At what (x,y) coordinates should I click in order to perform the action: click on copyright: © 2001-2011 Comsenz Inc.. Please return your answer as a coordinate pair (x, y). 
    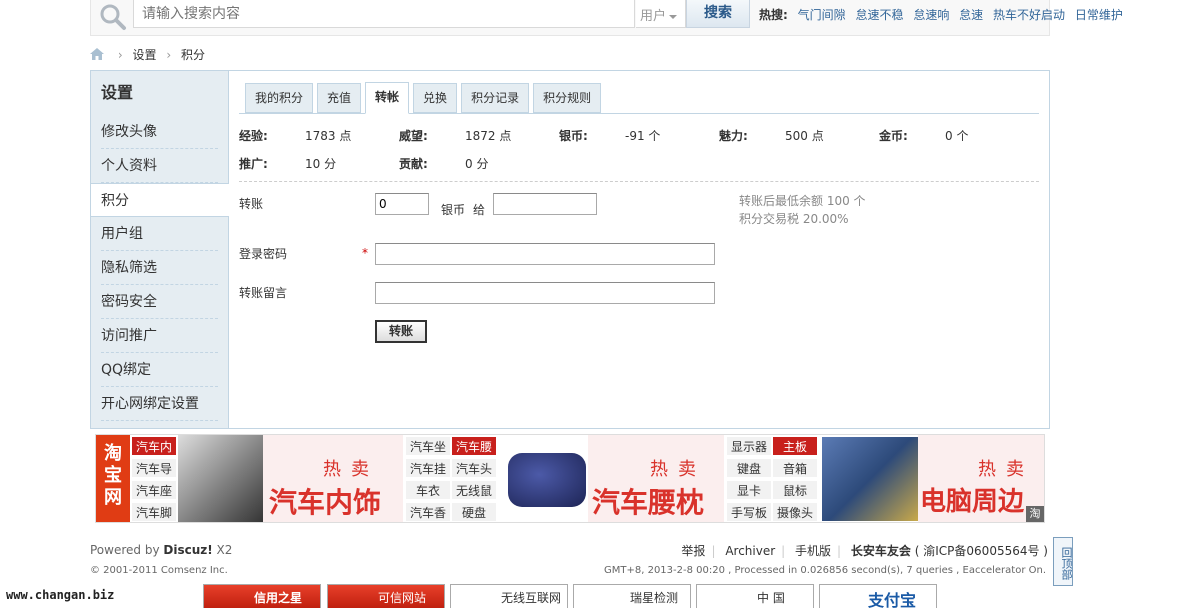
    Looking at the image, I should click on (159, 570).